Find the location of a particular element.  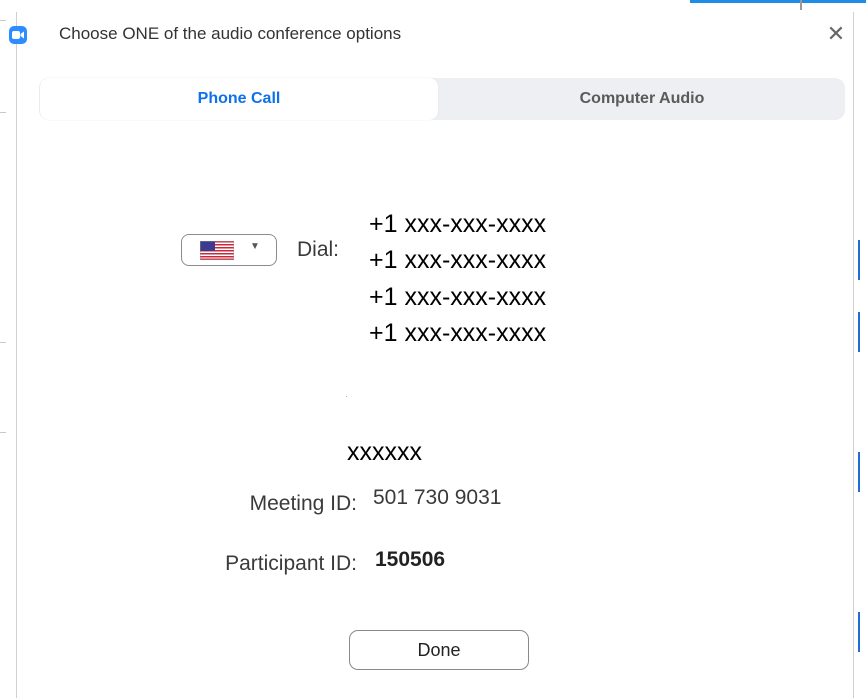

tab-computer-audio: Computer Audio is located at coordinates (642, 99).